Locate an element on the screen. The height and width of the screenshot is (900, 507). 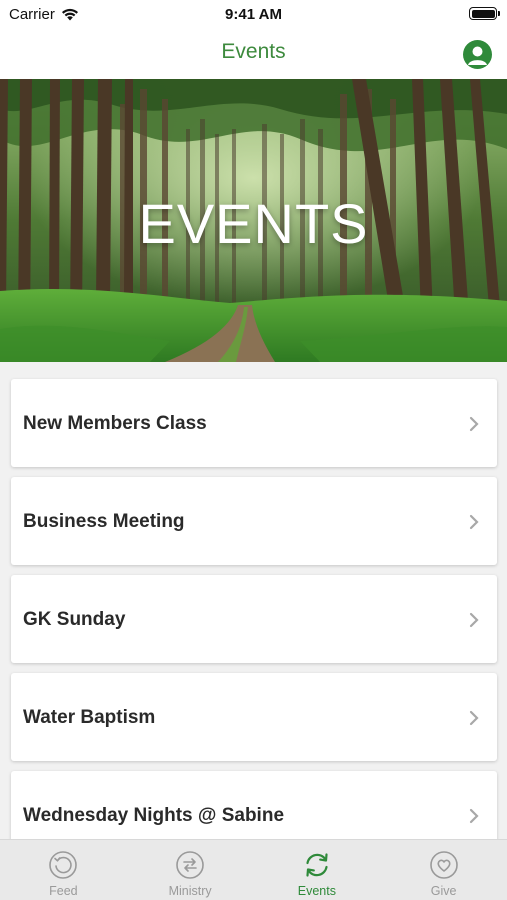
refresh-icon is located at coordinates (317, 865).